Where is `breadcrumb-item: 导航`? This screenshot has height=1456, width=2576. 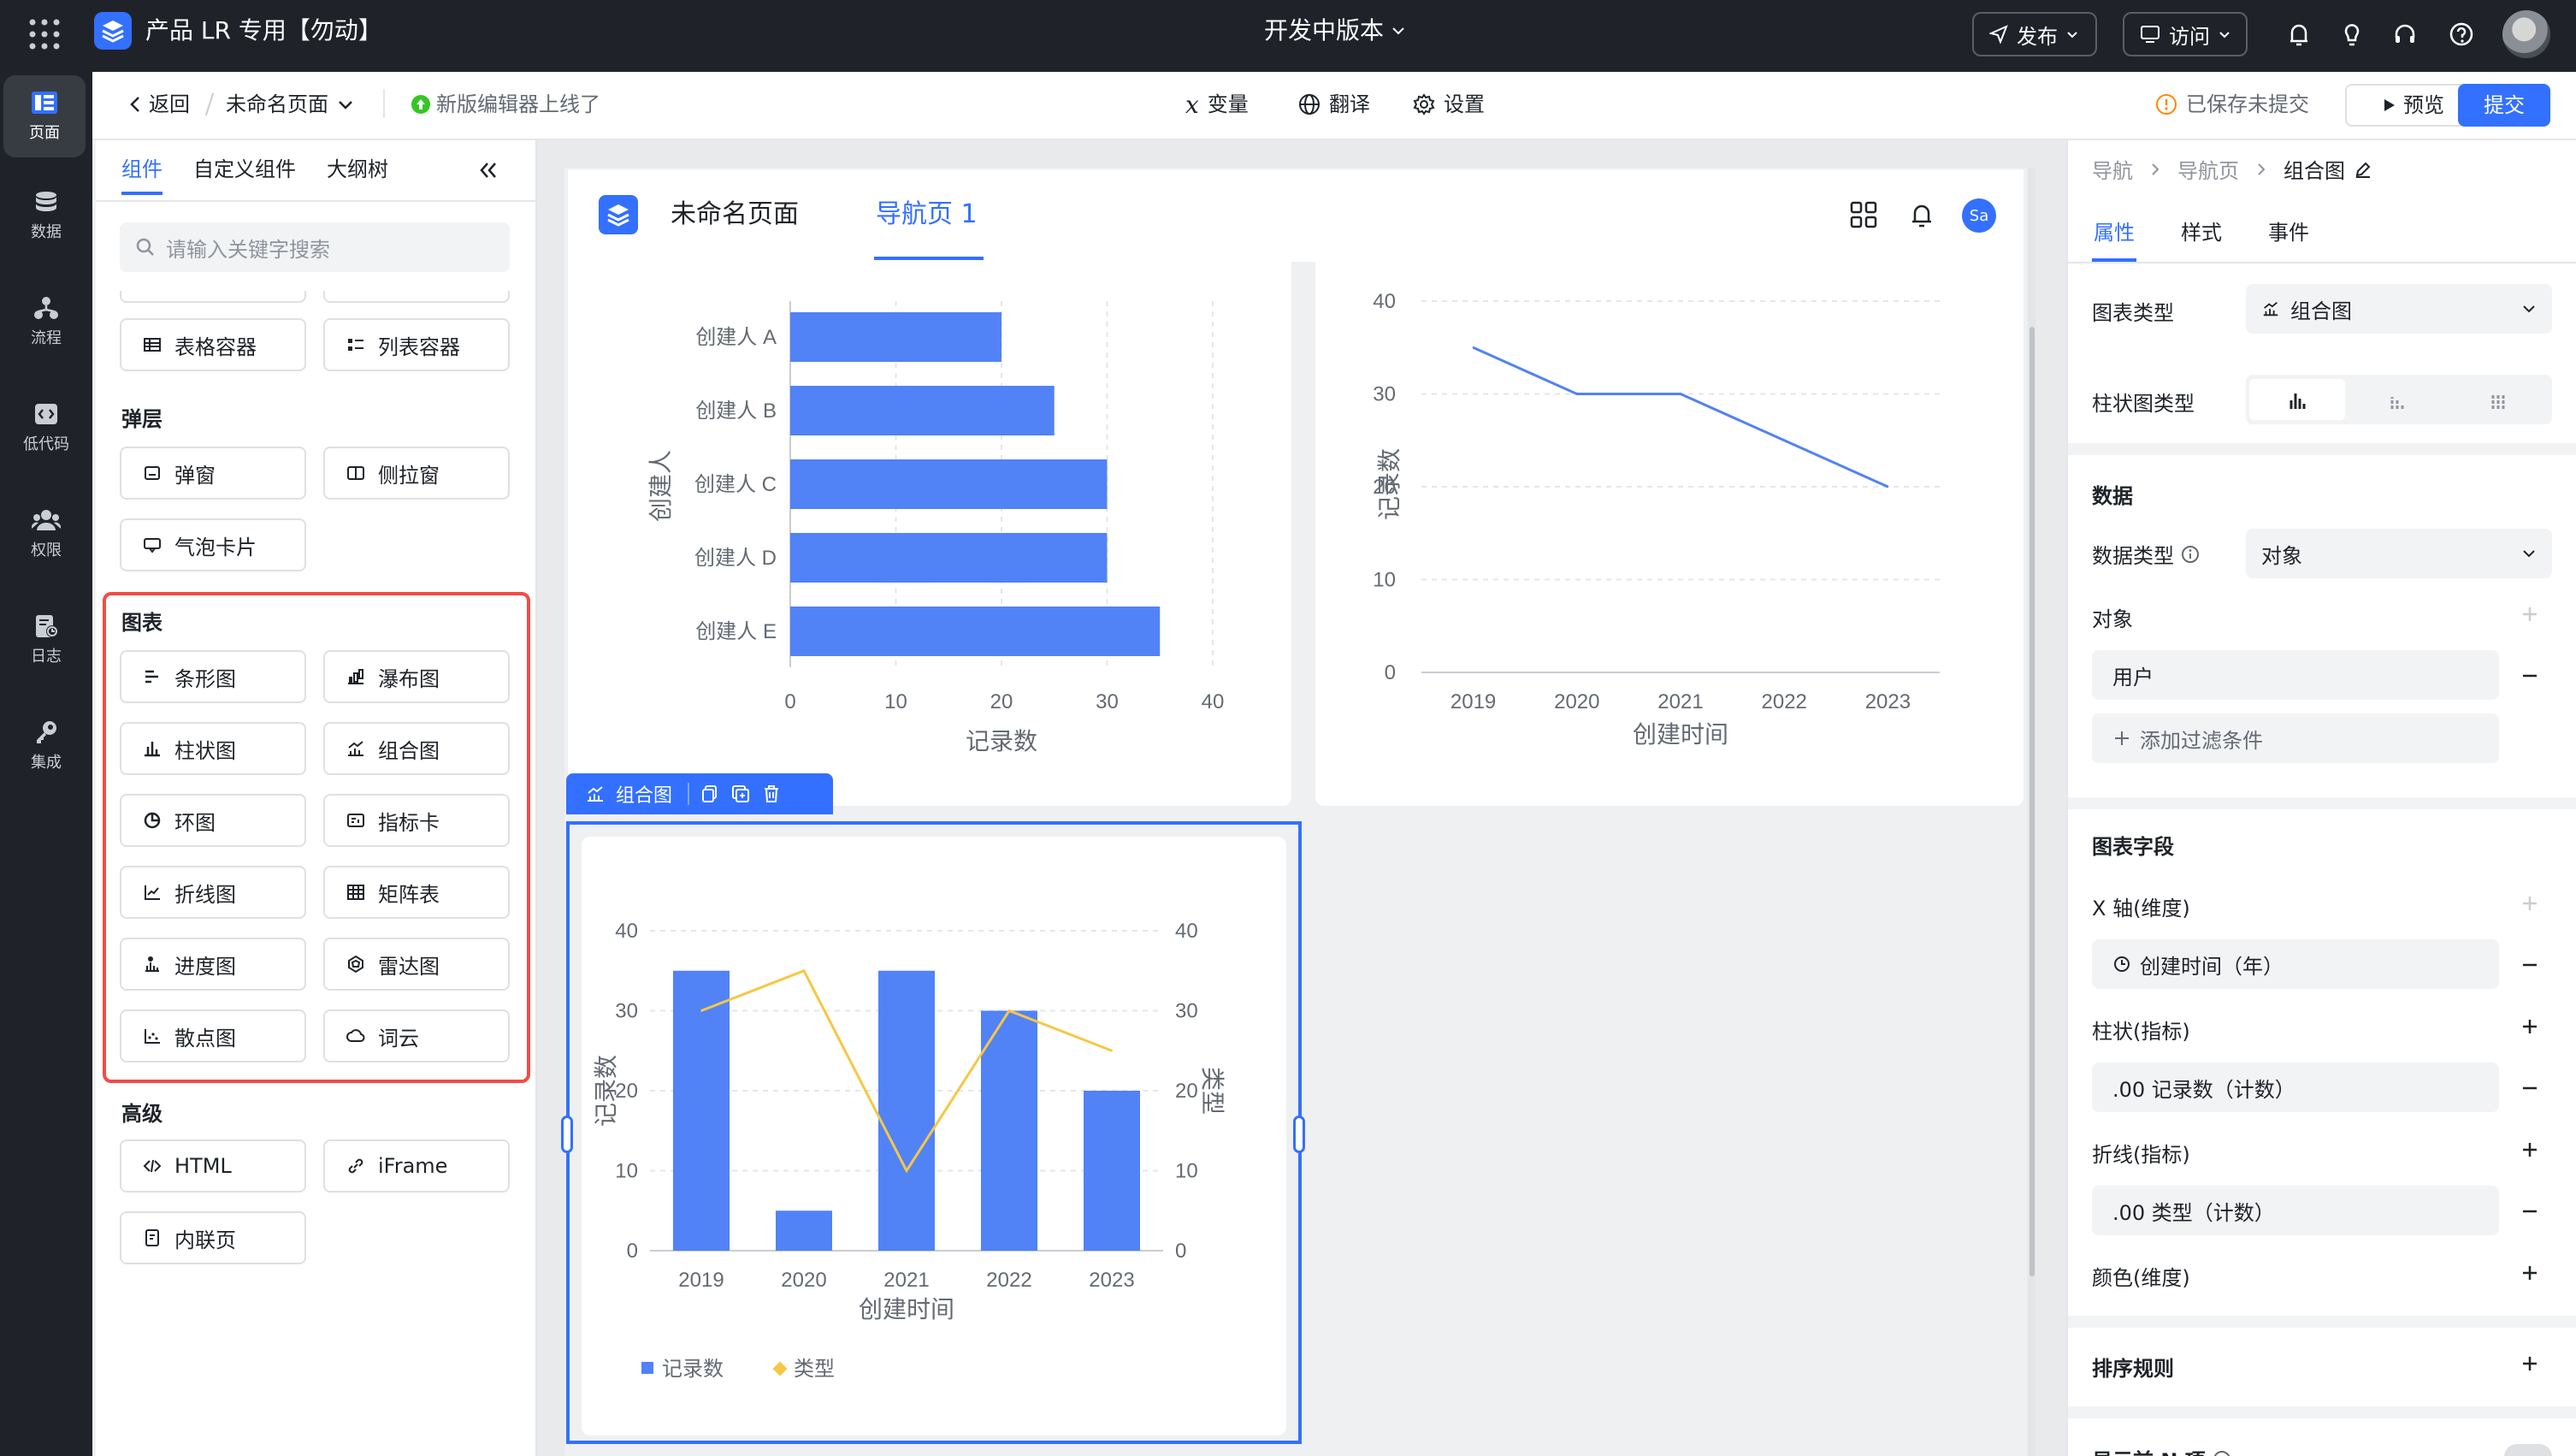 breadcrumb-item: 导航 is located at coordinates (2112, 169).